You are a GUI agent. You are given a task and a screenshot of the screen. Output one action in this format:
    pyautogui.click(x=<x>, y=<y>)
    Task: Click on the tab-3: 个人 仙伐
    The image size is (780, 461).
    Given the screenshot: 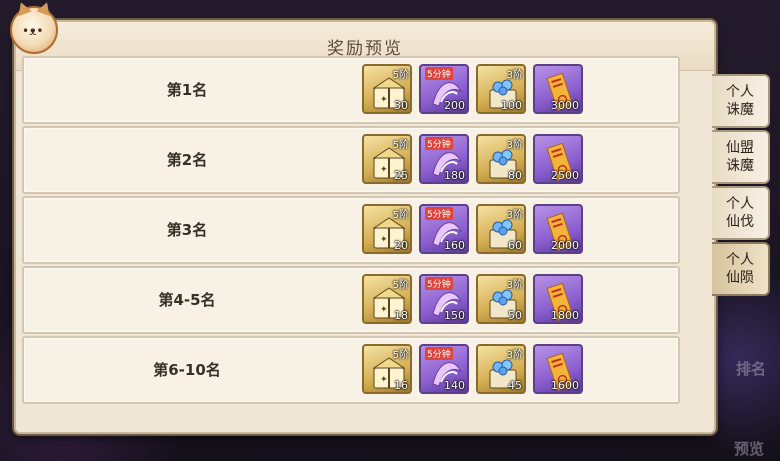 What is the action you would take?
    pyautogui.click(x=741, y=213)
    